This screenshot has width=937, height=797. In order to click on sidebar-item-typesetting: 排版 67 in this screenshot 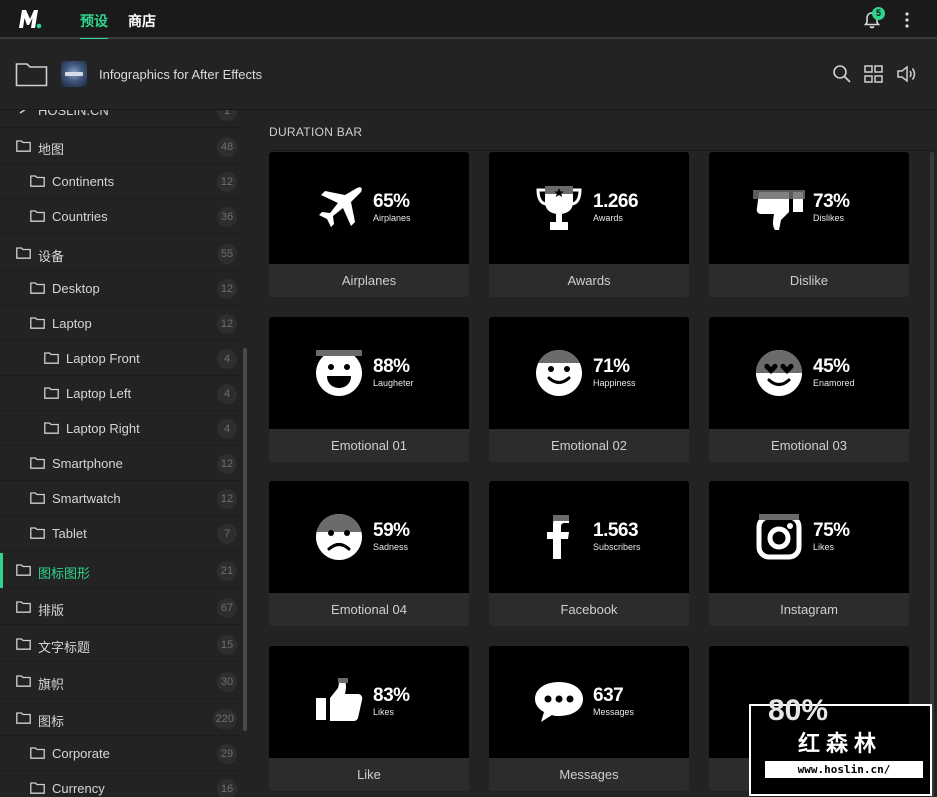, I will do `click(120, 607)`.